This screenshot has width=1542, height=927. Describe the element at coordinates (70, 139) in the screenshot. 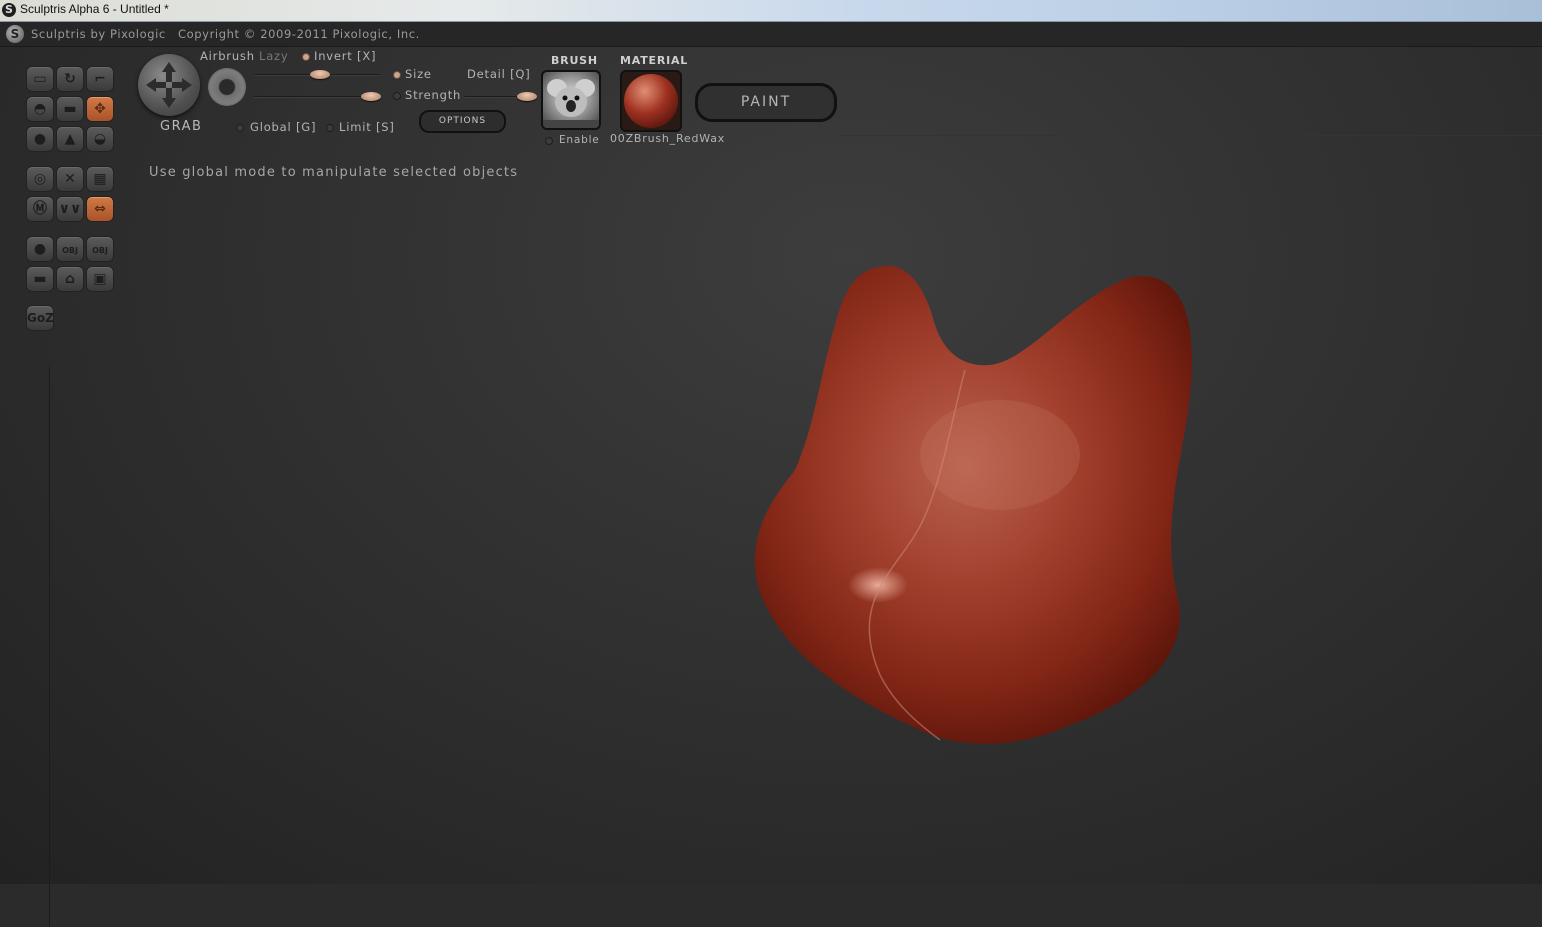

I see `crease-icon: ▲` at that location.